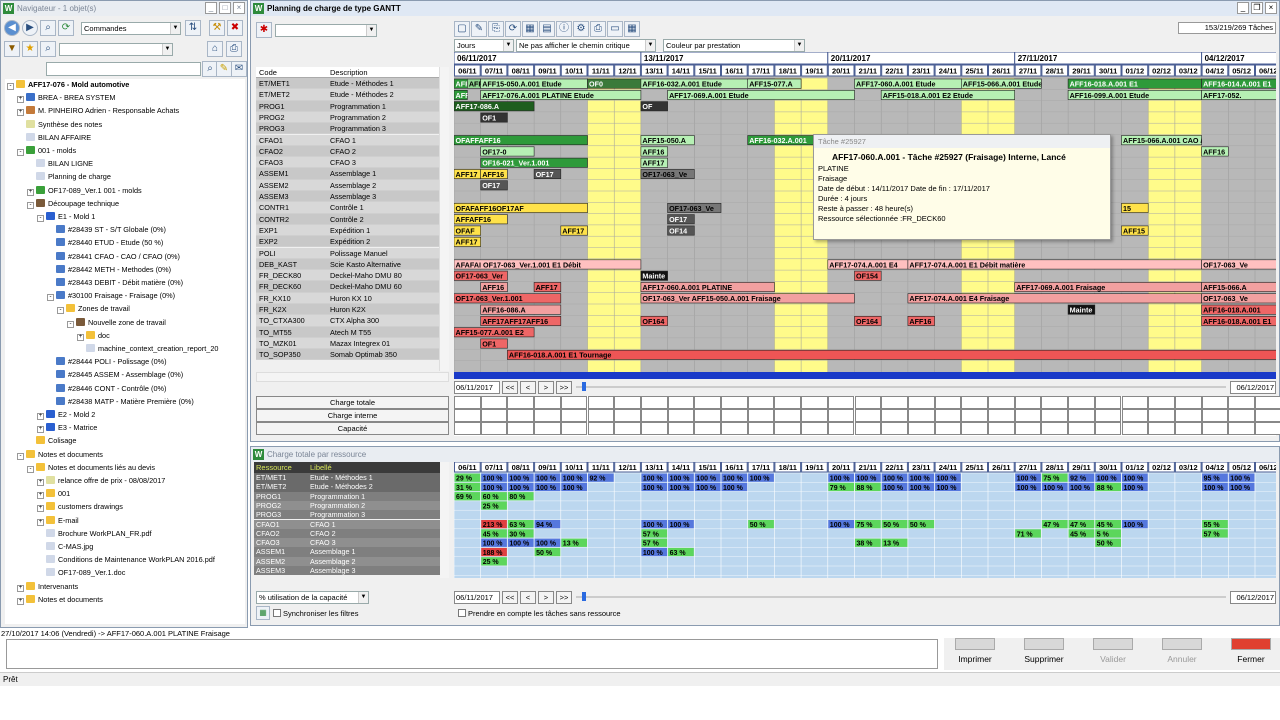 Image resolution: width=1280 pixels, height=720 pixels. Describe the element at coordinates (321, 467) in the screenshot. I see `label-column-header: Libellé` at that location.